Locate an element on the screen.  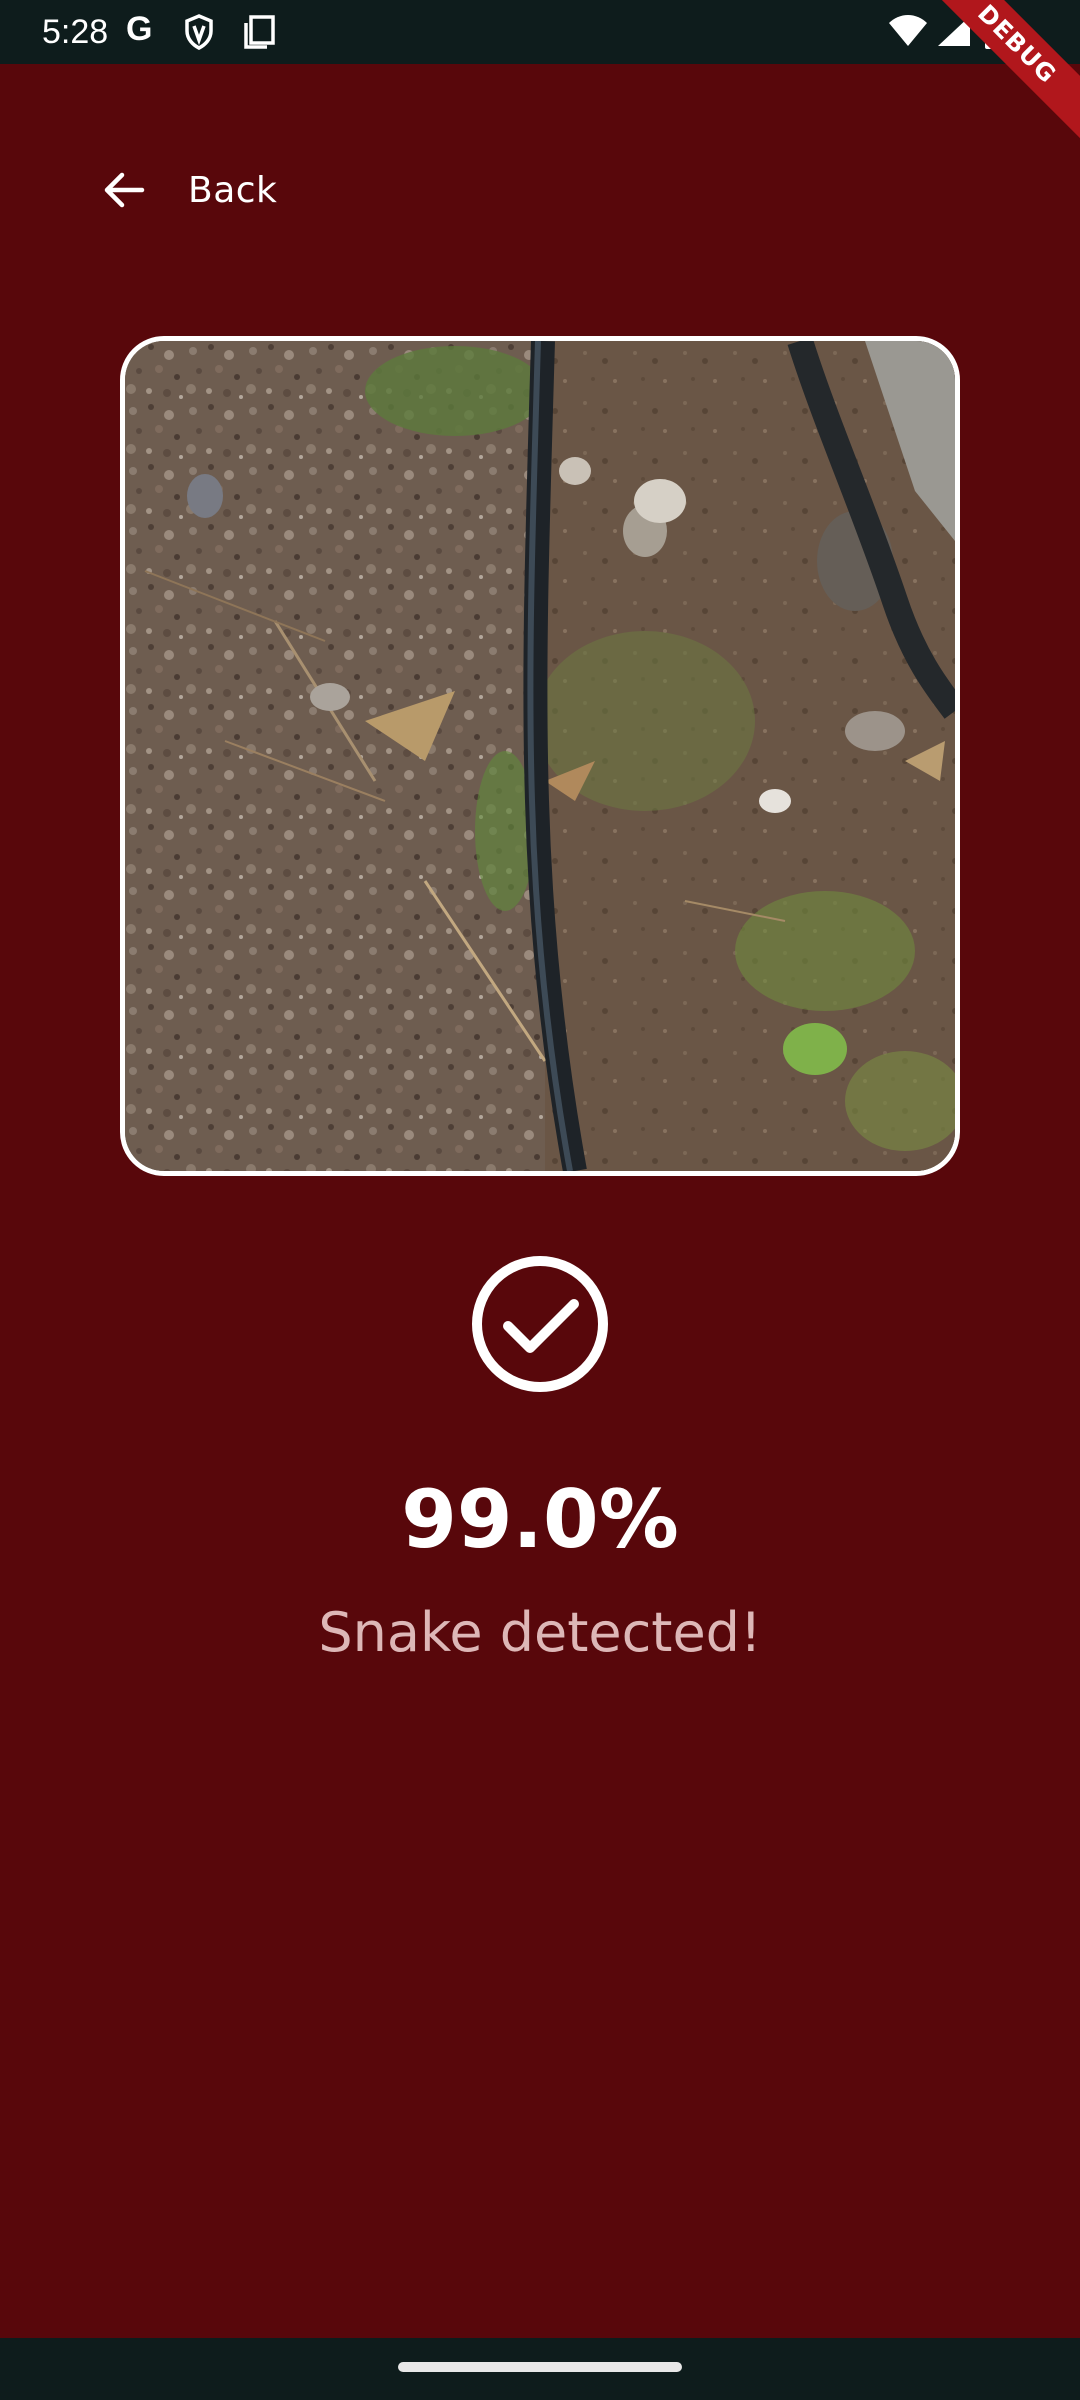
detection-result-text: Snake detected! is located at coordinates (540, 1632).